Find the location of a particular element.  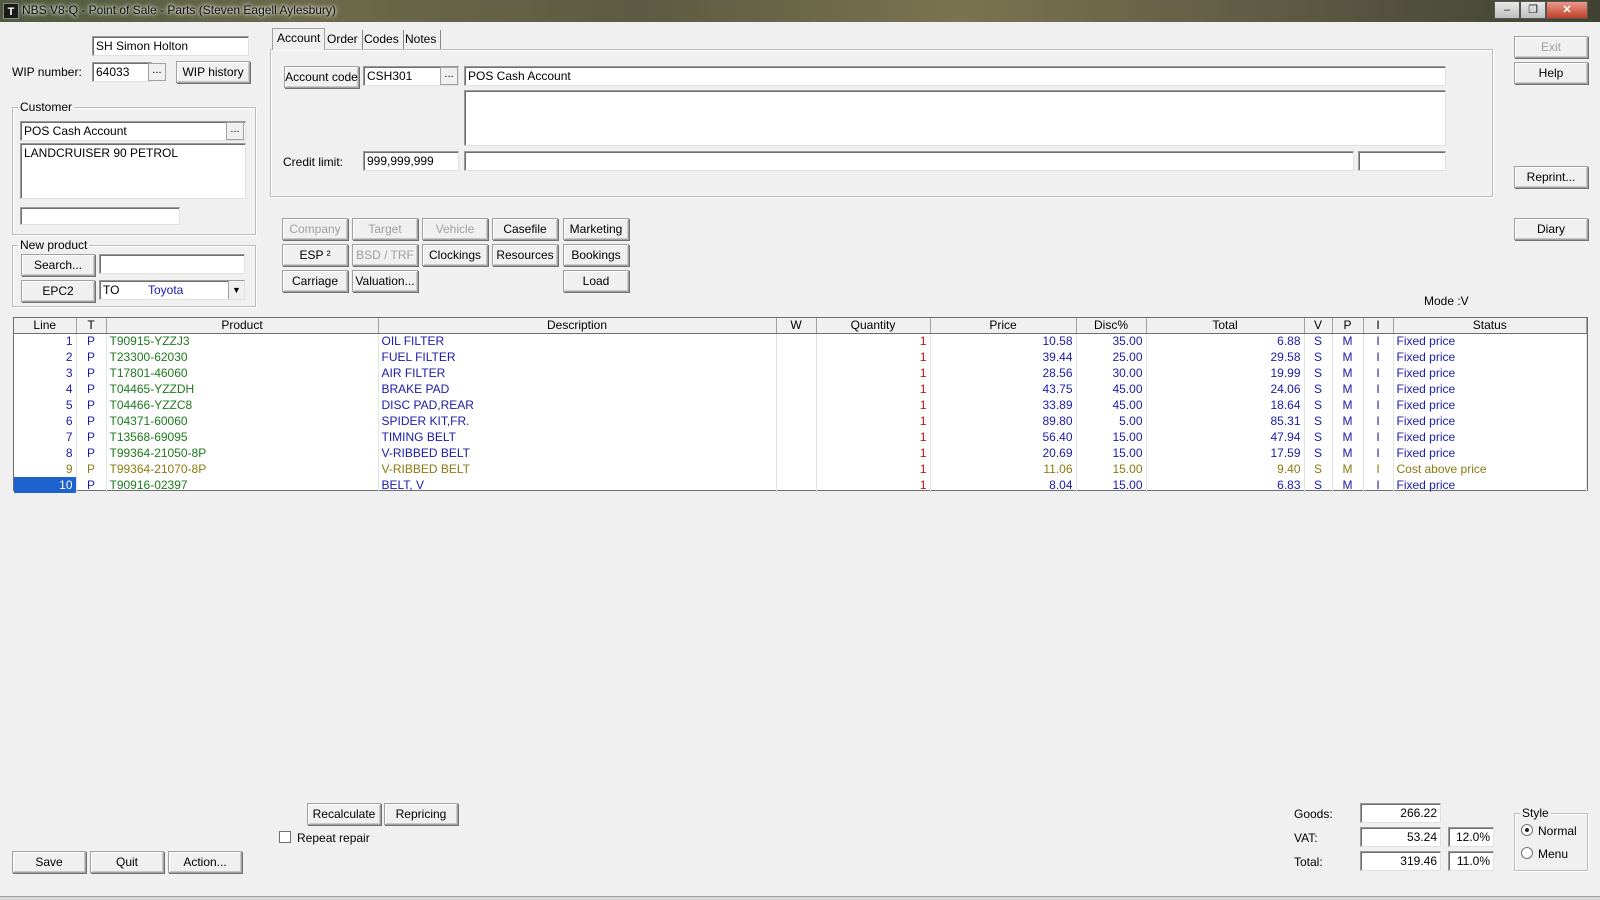

column-header-v: V is located at coordinates (1318, 326).